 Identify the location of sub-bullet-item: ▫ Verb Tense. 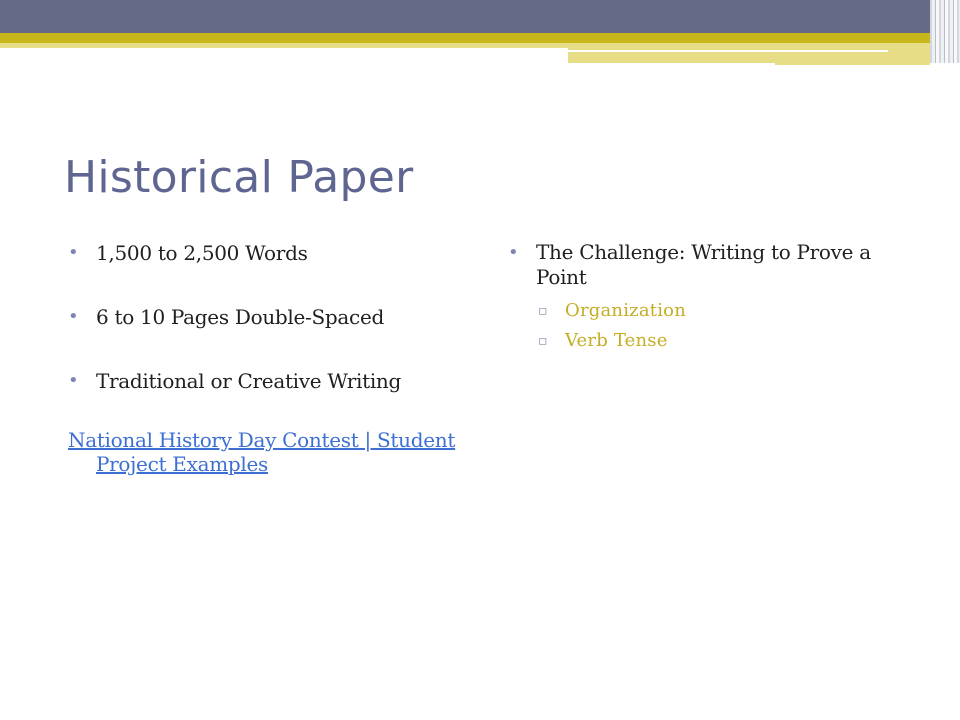
(723, 341).